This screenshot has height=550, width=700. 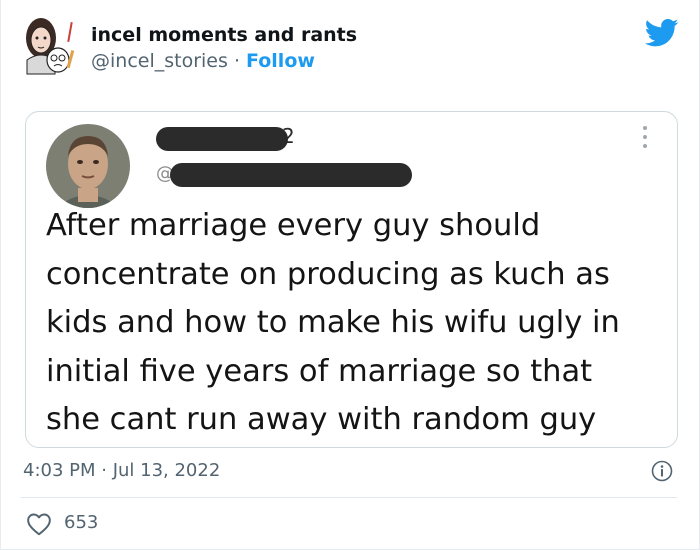 What do you see at coordinates (88, 166) in the screenshot?
I see `embedded-author-avatar` at bounding box center [88, 166].